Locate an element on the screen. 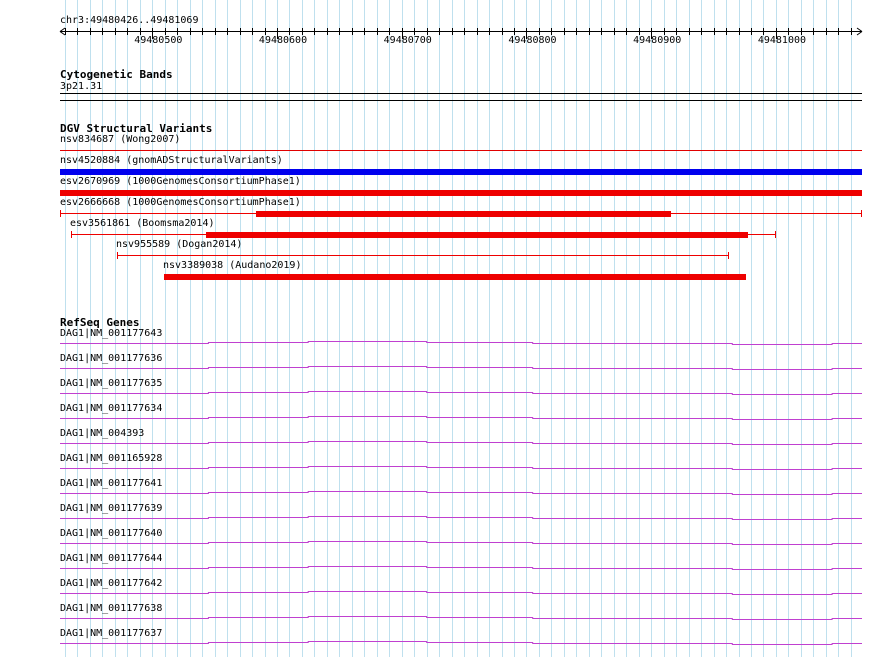 This screenshot has height=657, width=890. ruler-tick-label: 49480800 is located at coordinates (532, 40).